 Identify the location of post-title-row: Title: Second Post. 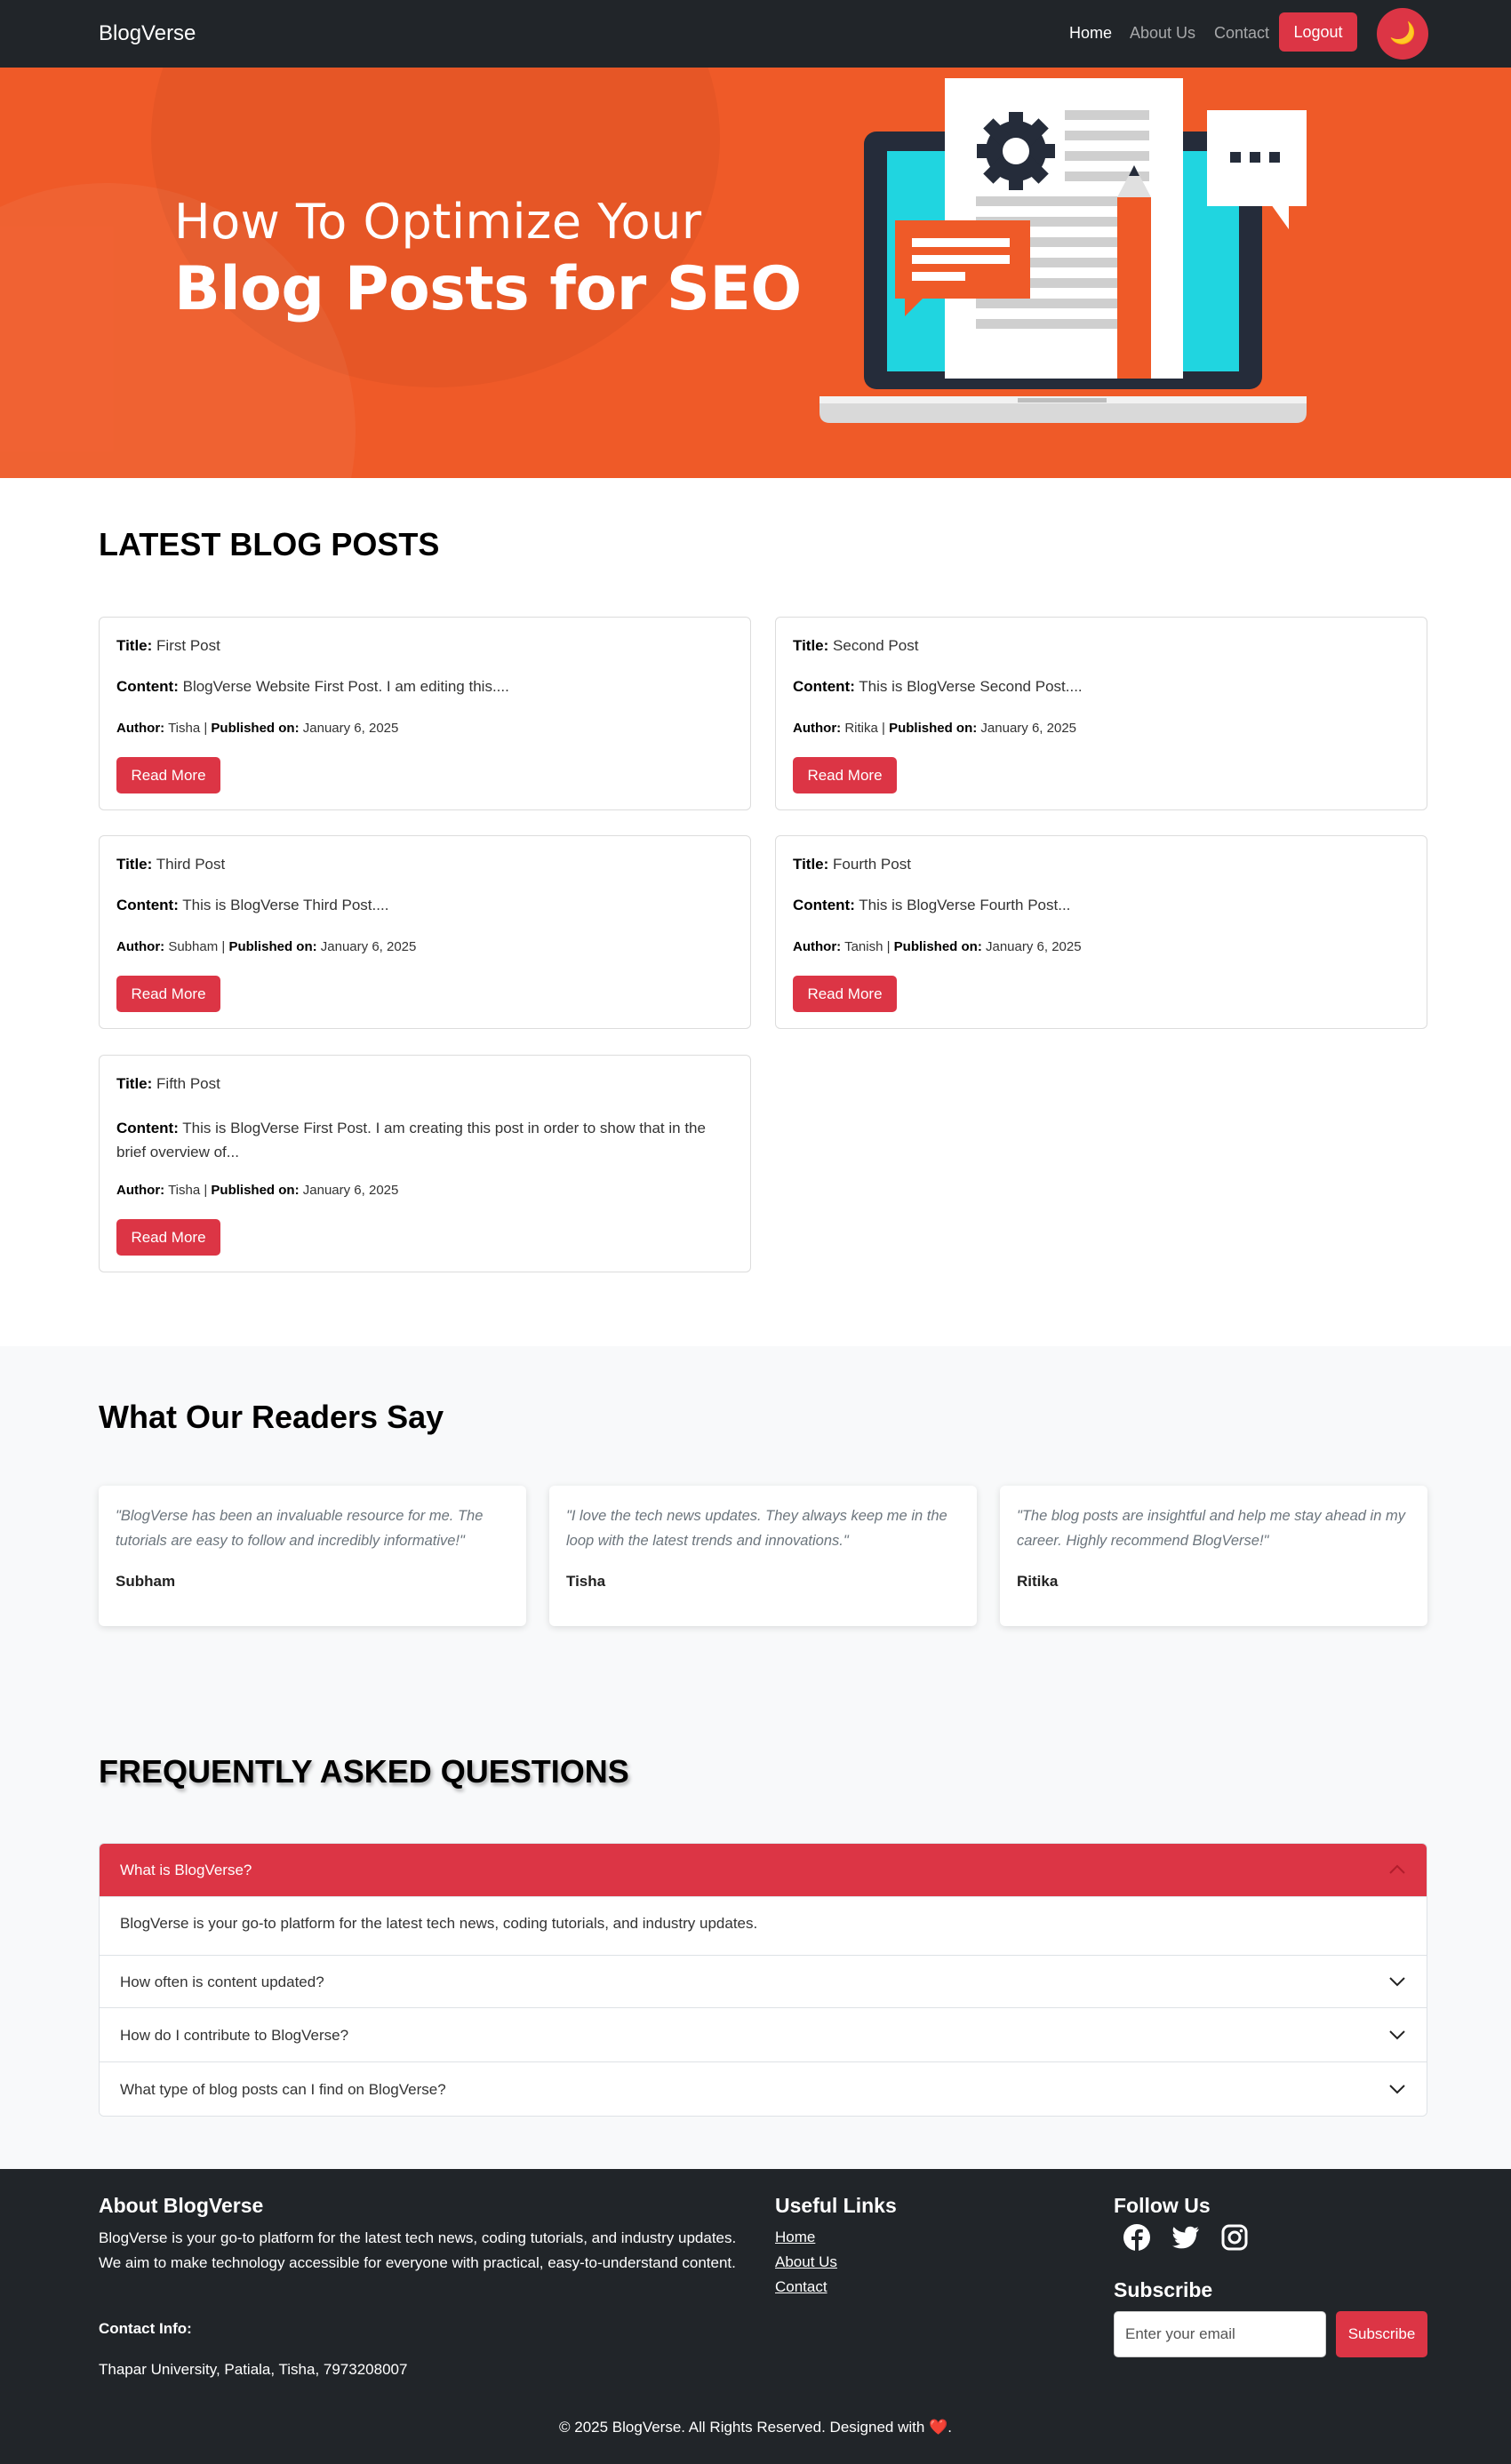
(856, 645).